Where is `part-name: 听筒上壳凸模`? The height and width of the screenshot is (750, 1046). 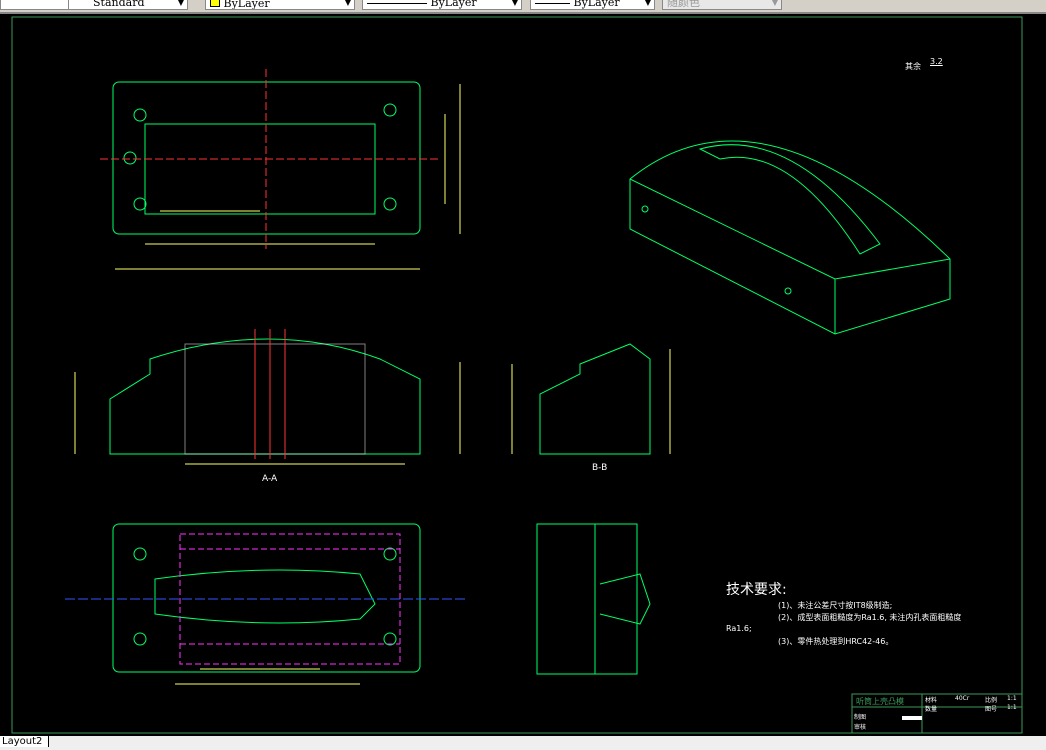 part-name: 听筒上壳凸模 is located at coordinates (880, 701).